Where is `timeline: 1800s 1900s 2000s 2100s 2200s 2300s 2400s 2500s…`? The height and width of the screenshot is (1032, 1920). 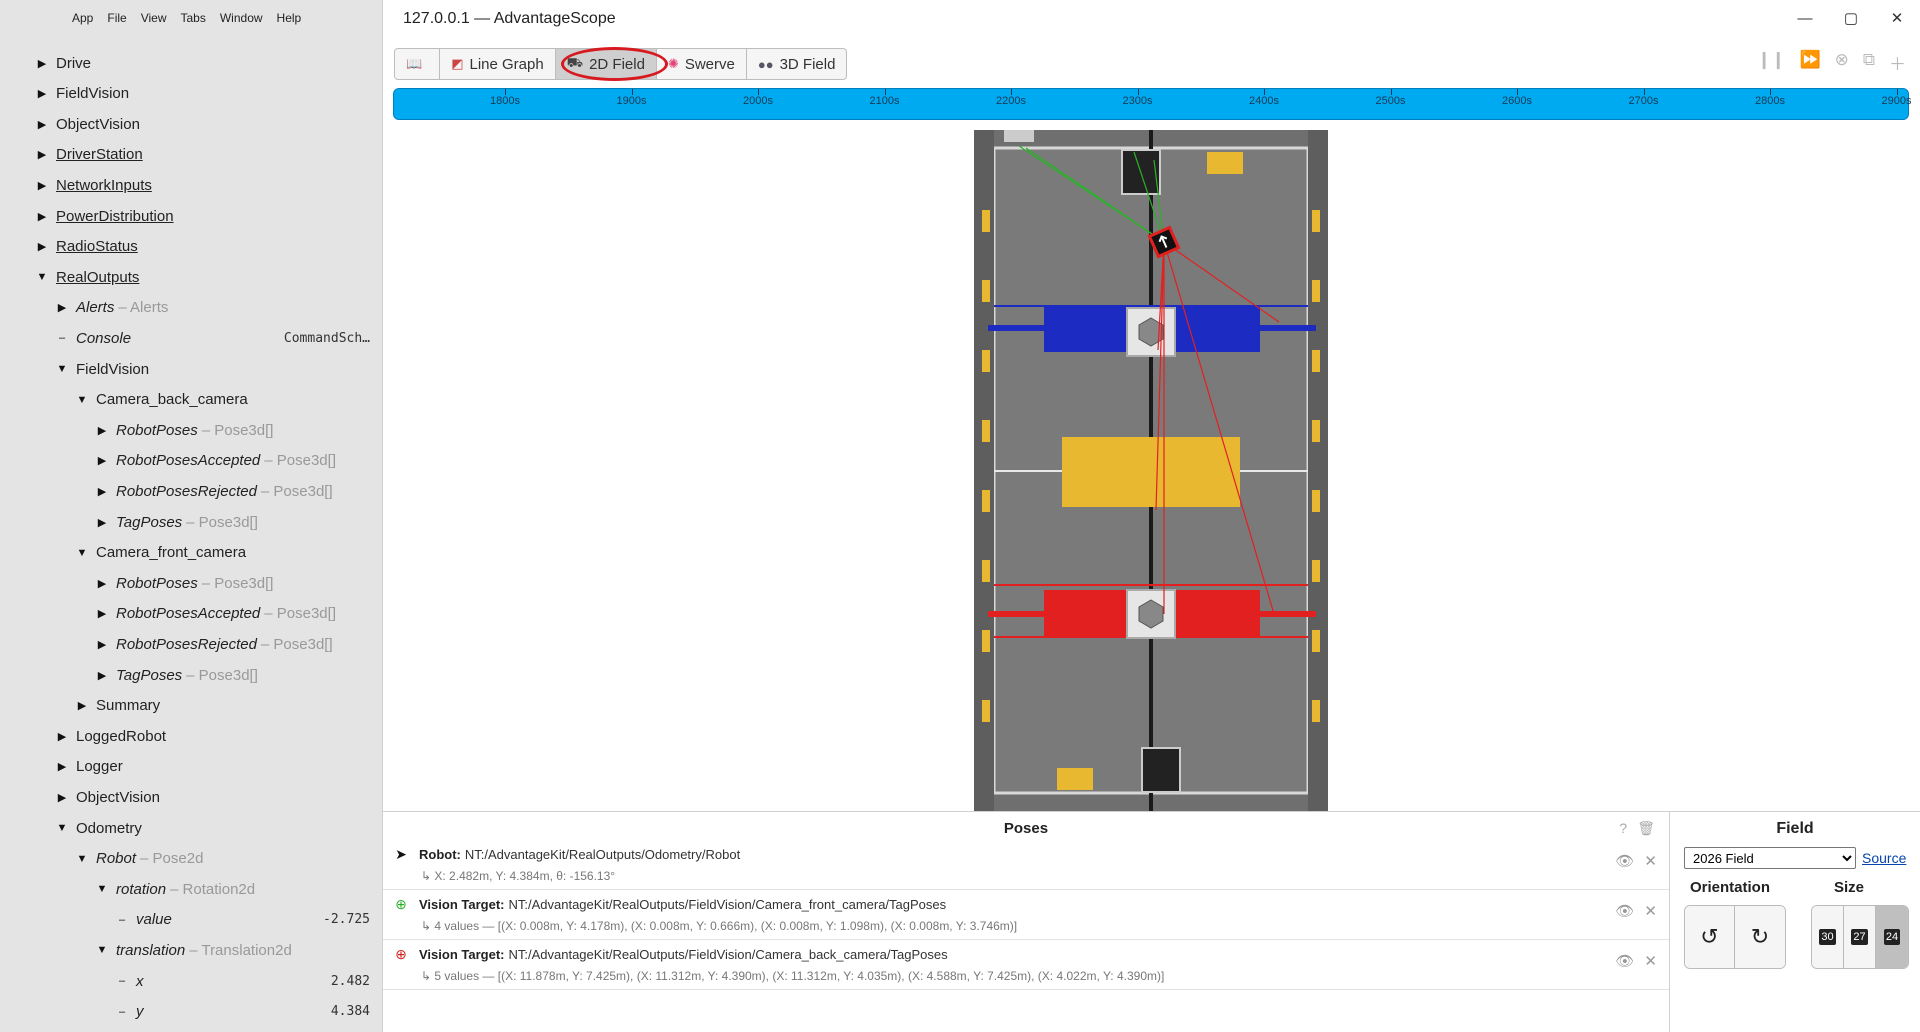 timeline: 1800s 1900s 2000s 2100s 2200s 2300s 2400s 2500s… is located at coordinates (1152, 104).